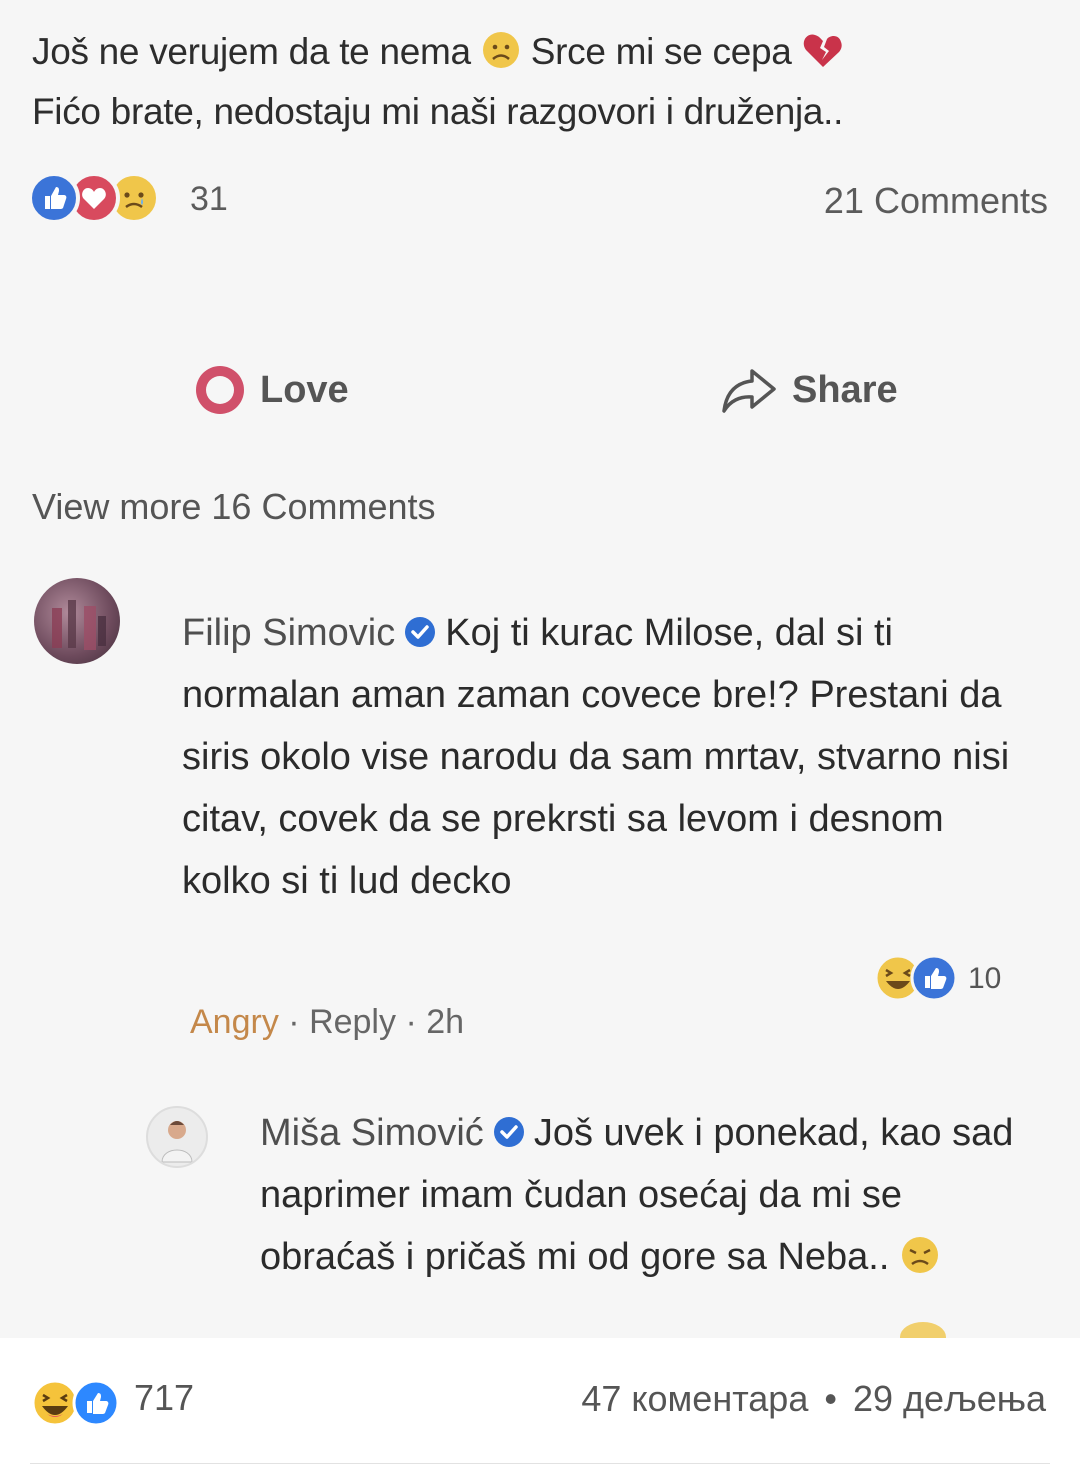 This screenshot has width=1080, height=1466. What do you see at coordinates (661, 51) in the screenshot?
I see `post-line1-b: Srce mi se cepa` at bounding box center [661, 51].